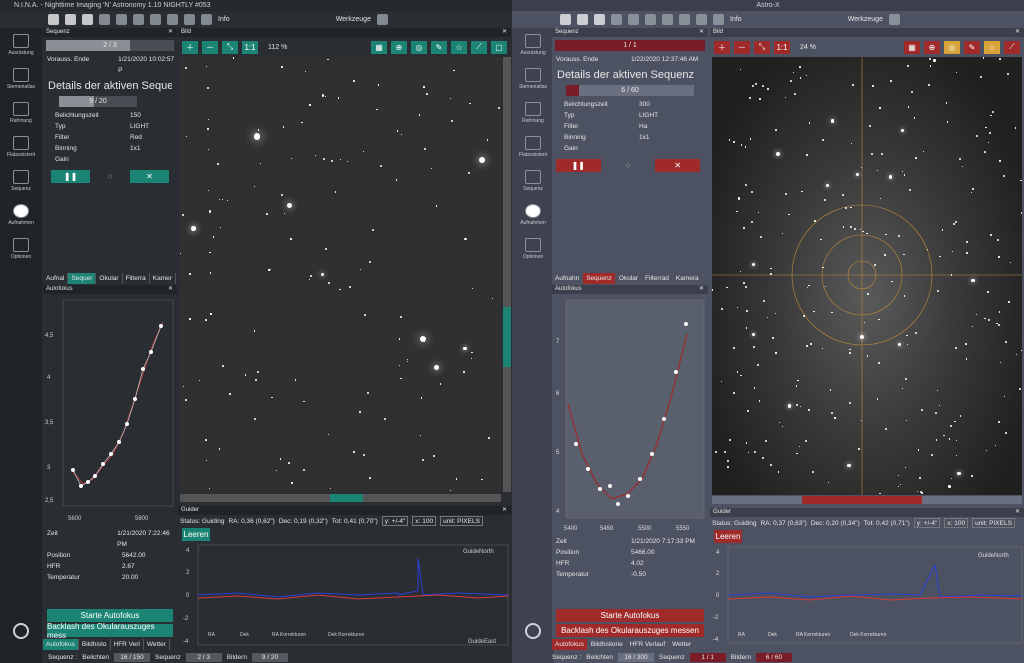  Describe the element at coordinates (688, 278) in the screenshot. I see `tab-kamera: Kamera` at that location.